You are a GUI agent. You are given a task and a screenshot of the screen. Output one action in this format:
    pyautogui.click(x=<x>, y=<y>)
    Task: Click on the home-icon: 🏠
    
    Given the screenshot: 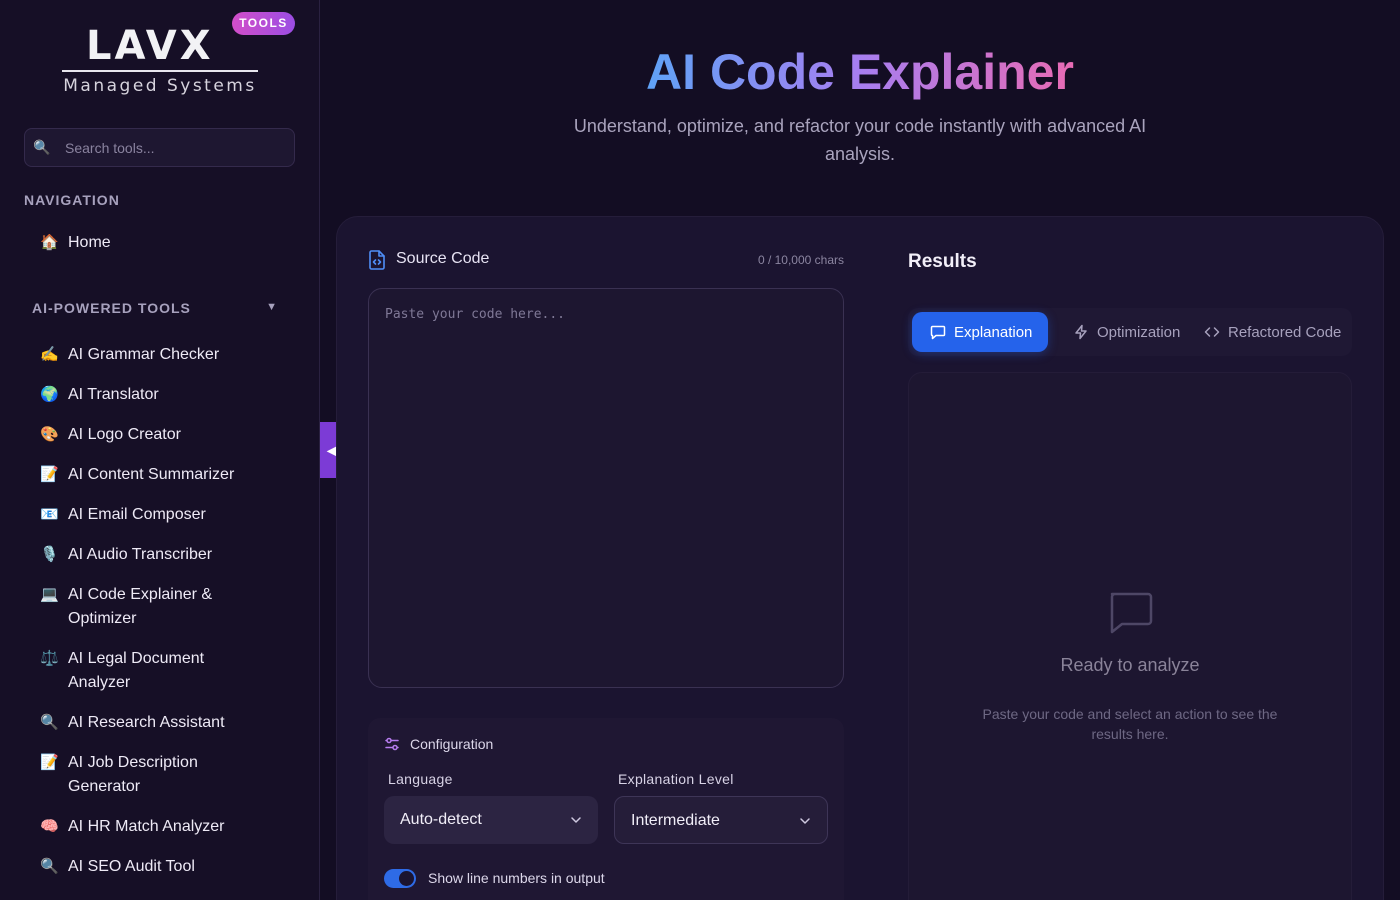 What is the action you would take?
    pyautogui.click(x=49, y=242)
    